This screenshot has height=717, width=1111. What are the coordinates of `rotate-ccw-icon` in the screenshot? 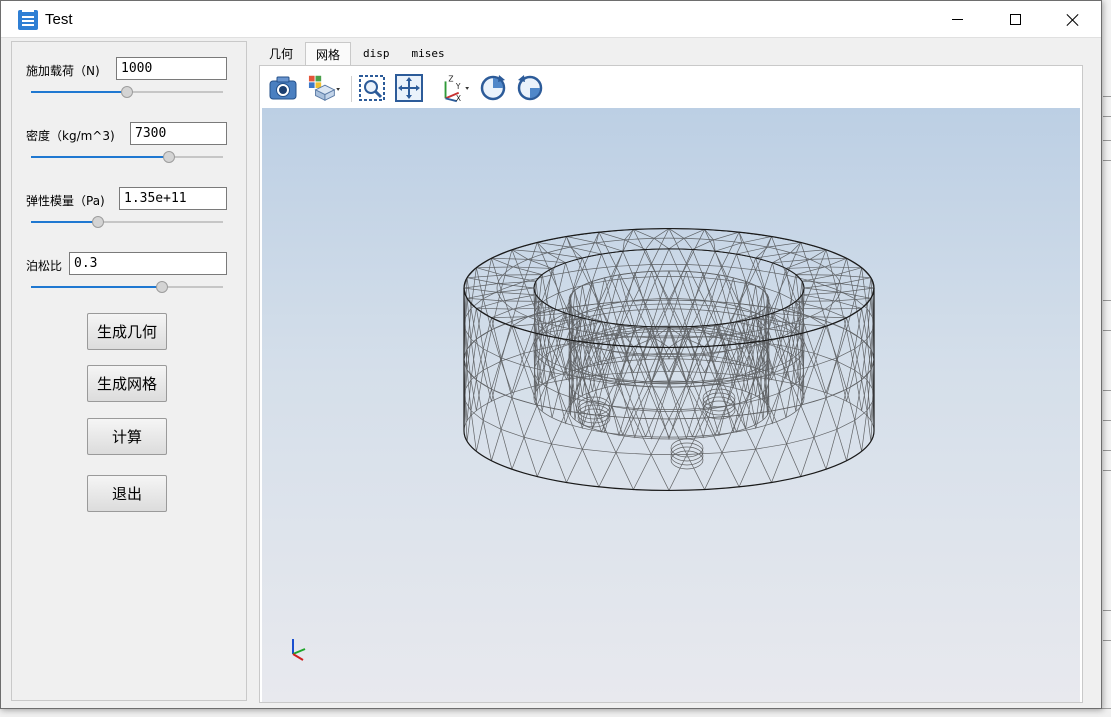 It's located at (530, 88).